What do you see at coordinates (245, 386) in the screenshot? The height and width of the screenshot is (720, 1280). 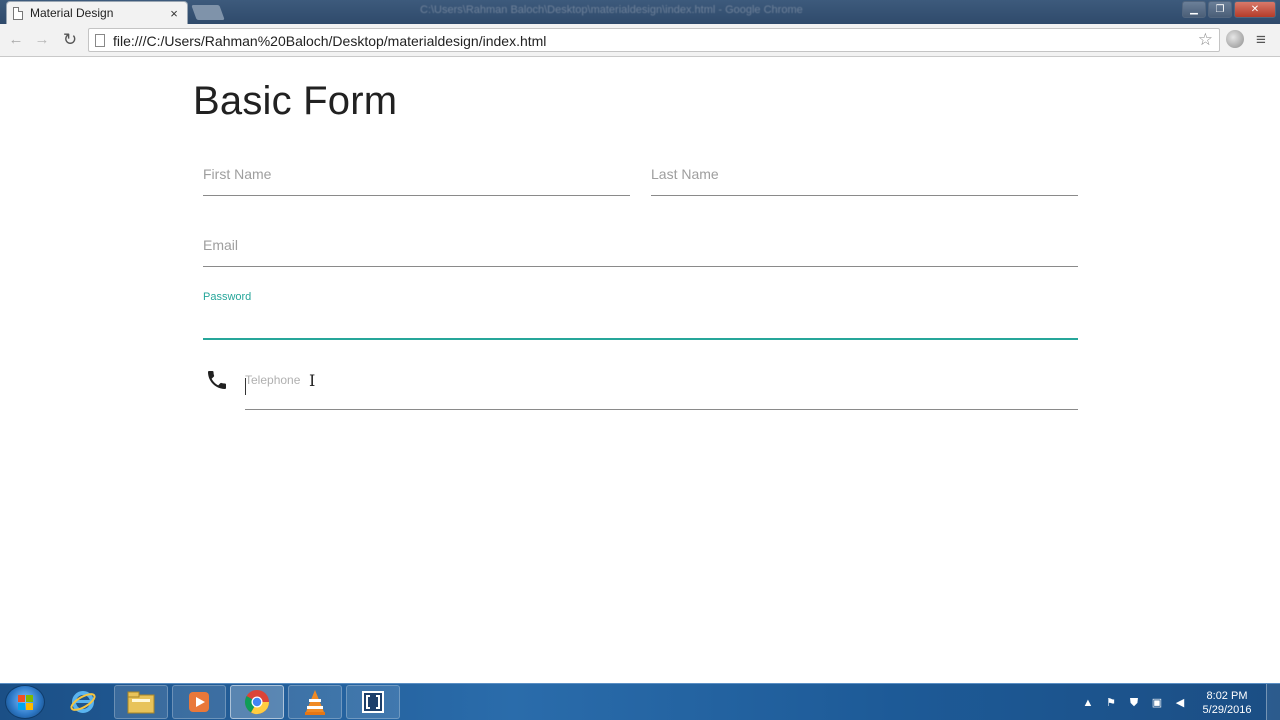 I see `text-caret` at bounding box center [245, 386].